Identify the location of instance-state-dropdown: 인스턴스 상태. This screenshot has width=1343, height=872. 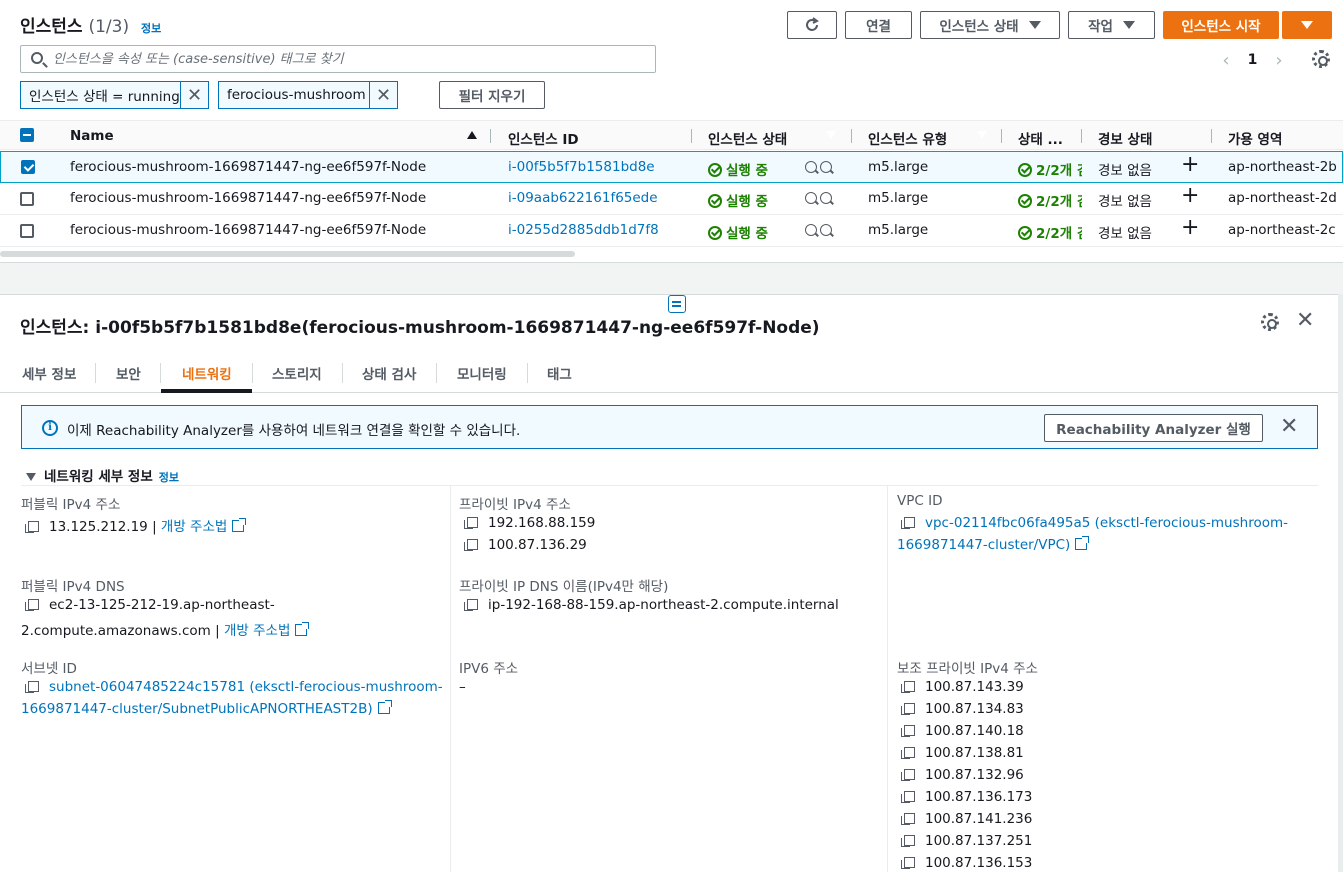
(990, 25).